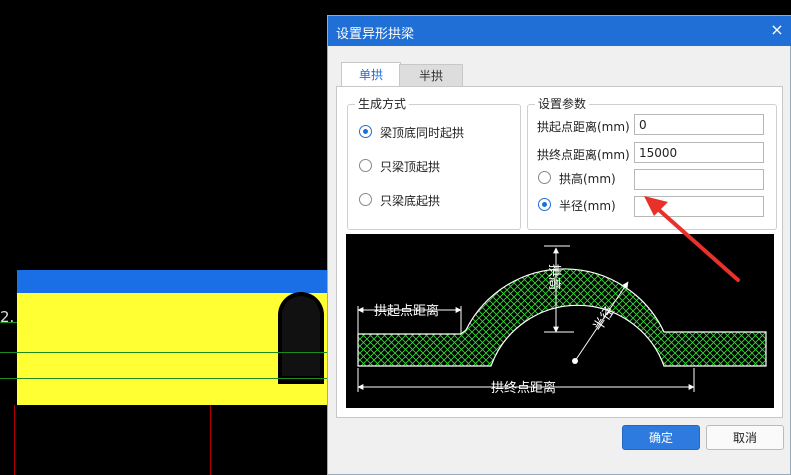 Image resolution: width=791 pixels, height=475 pixels. Describe the element at coordinates (365, 131) in the screenshot. I see `radio-both` at that location.